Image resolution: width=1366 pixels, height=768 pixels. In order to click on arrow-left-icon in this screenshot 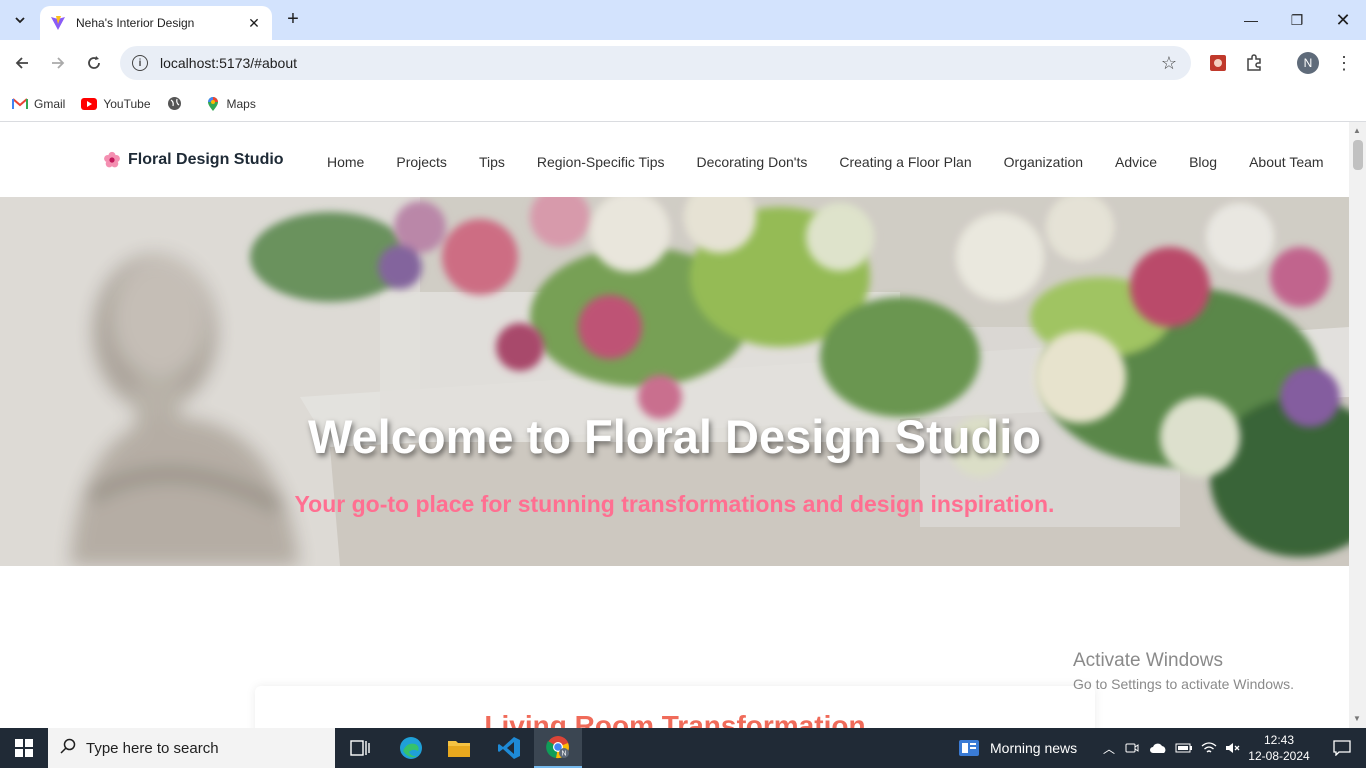, I will do `click(21, 63)`.